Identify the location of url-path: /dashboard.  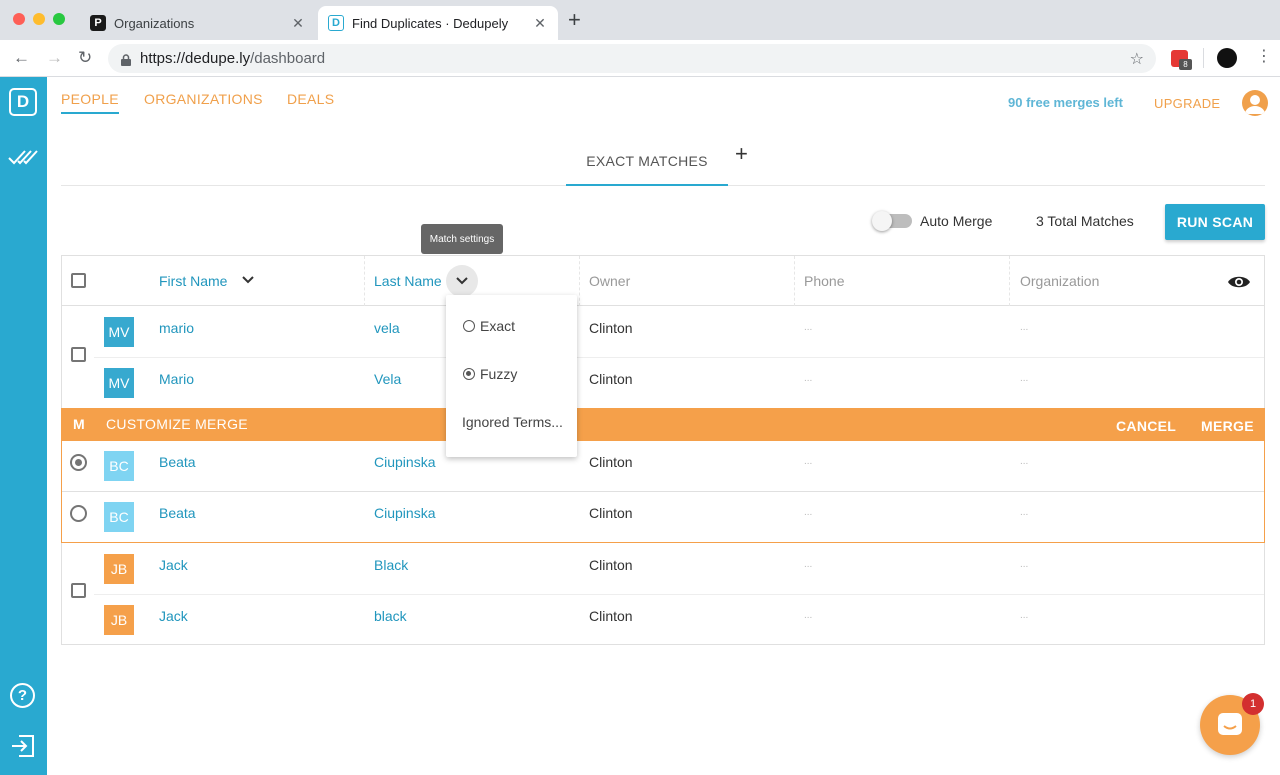
(288, 58).